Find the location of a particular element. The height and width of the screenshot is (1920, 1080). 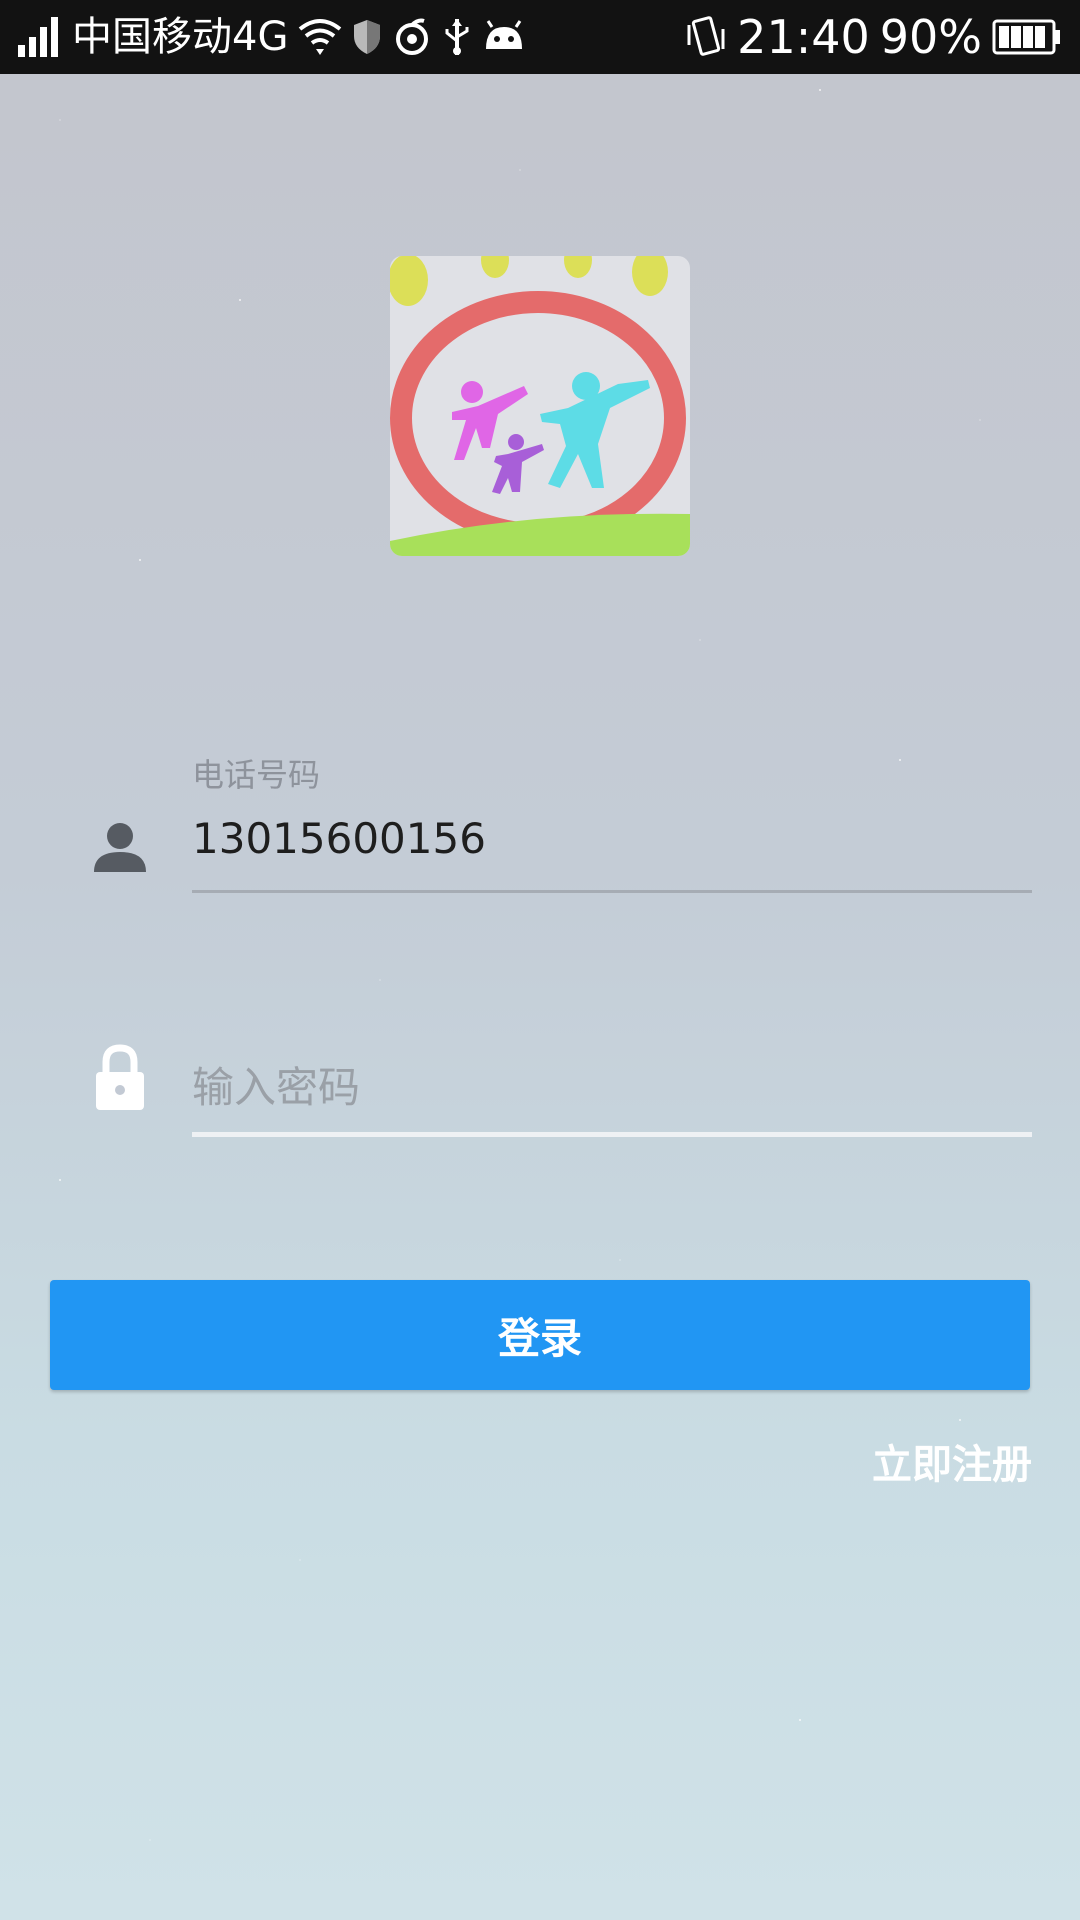

status-bar: 中国移动4G 21:40 90% is located at coordinates (540, 37).